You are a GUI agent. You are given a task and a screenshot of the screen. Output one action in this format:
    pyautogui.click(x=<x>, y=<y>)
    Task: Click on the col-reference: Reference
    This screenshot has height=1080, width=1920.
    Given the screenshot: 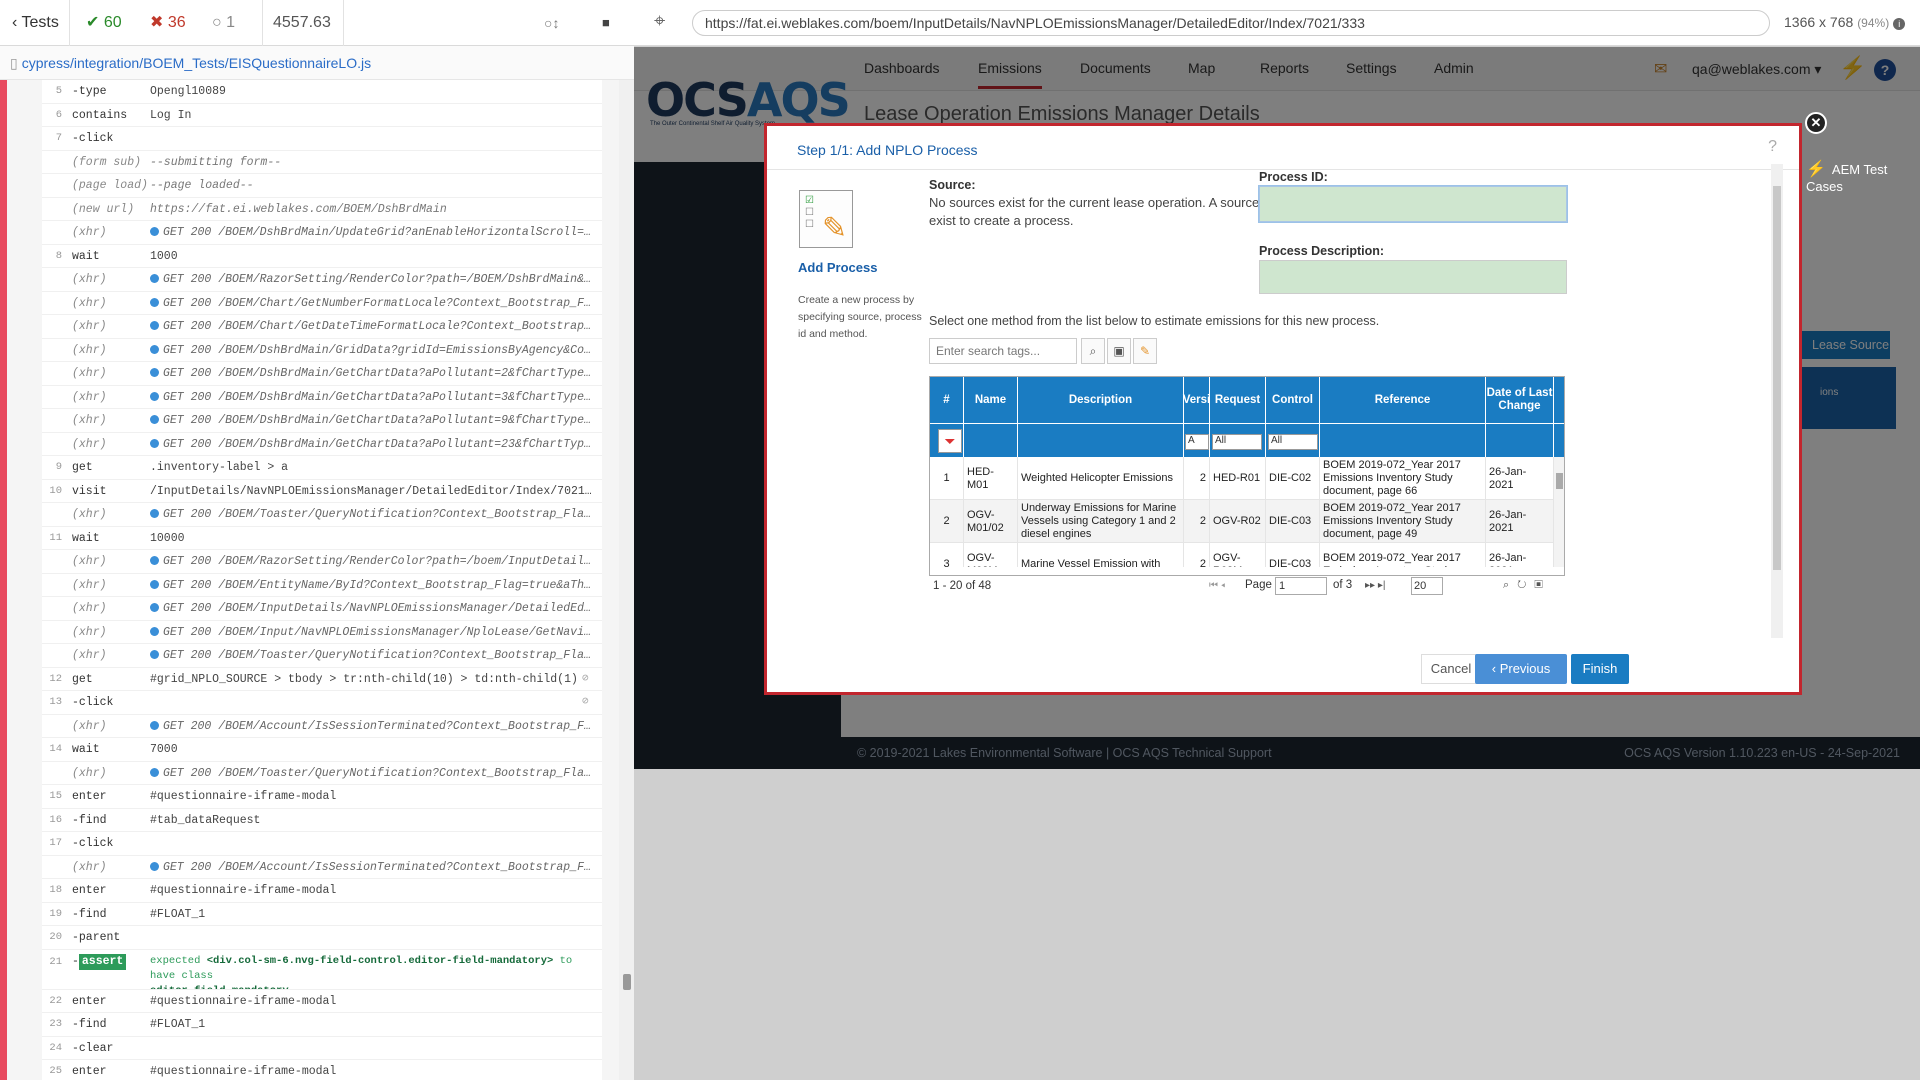 What is the action you would take?
    pyautogui.click(x=1403, y=400)
    